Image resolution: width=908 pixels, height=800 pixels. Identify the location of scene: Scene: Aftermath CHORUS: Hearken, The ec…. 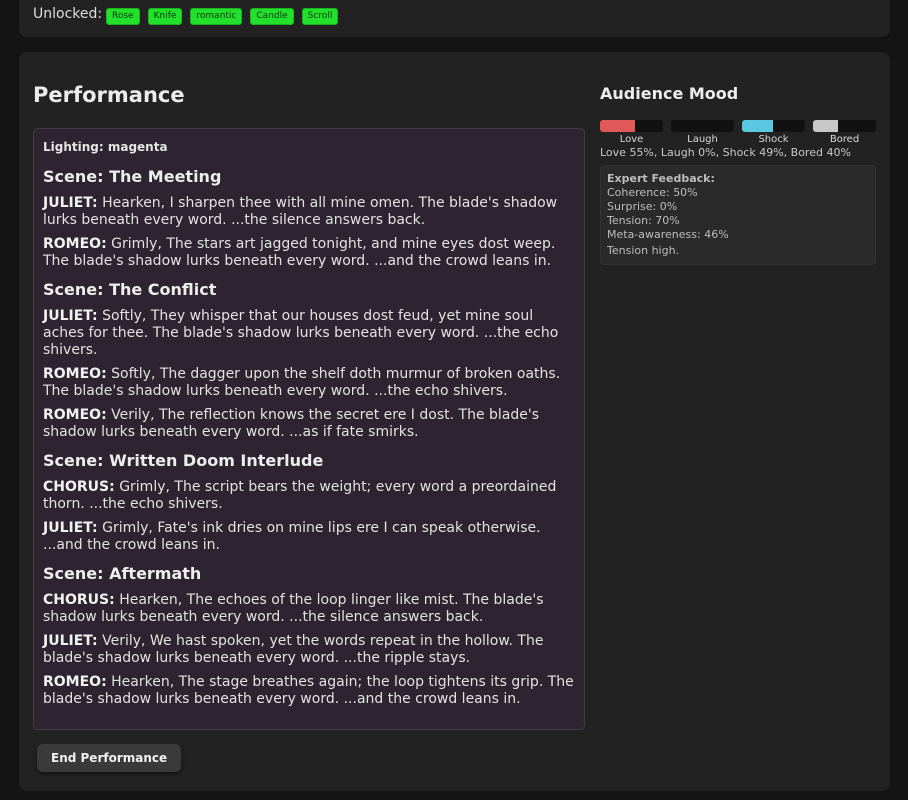
(309, 636).